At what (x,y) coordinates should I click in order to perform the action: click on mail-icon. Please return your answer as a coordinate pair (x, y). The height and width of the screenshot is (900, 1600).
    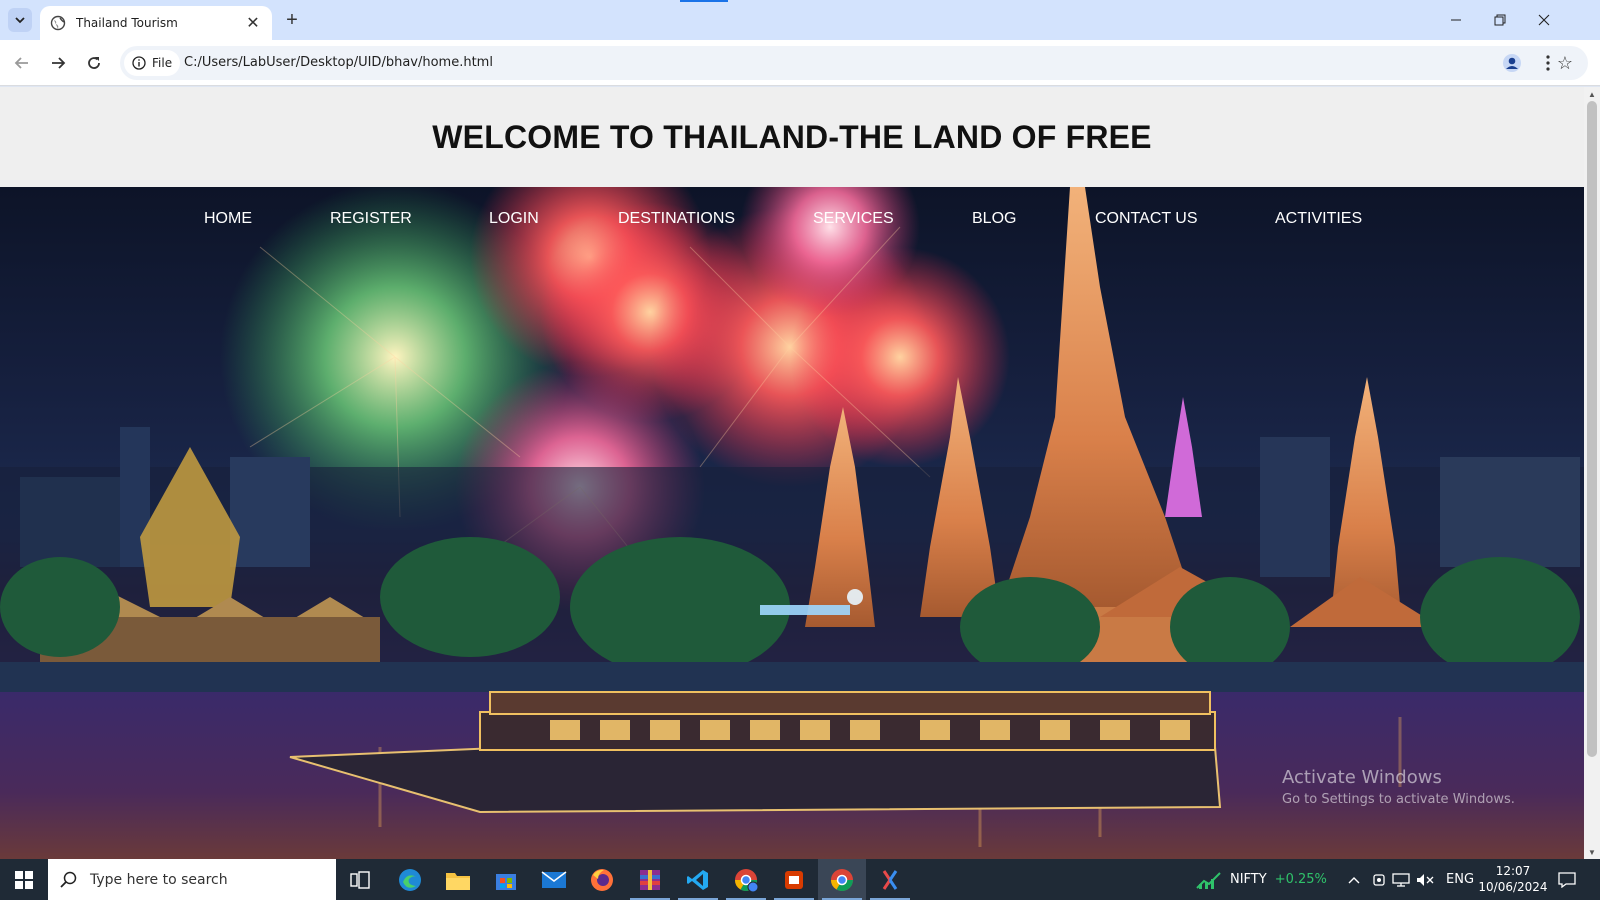
    Looking at the image, I should click on (554, 879).